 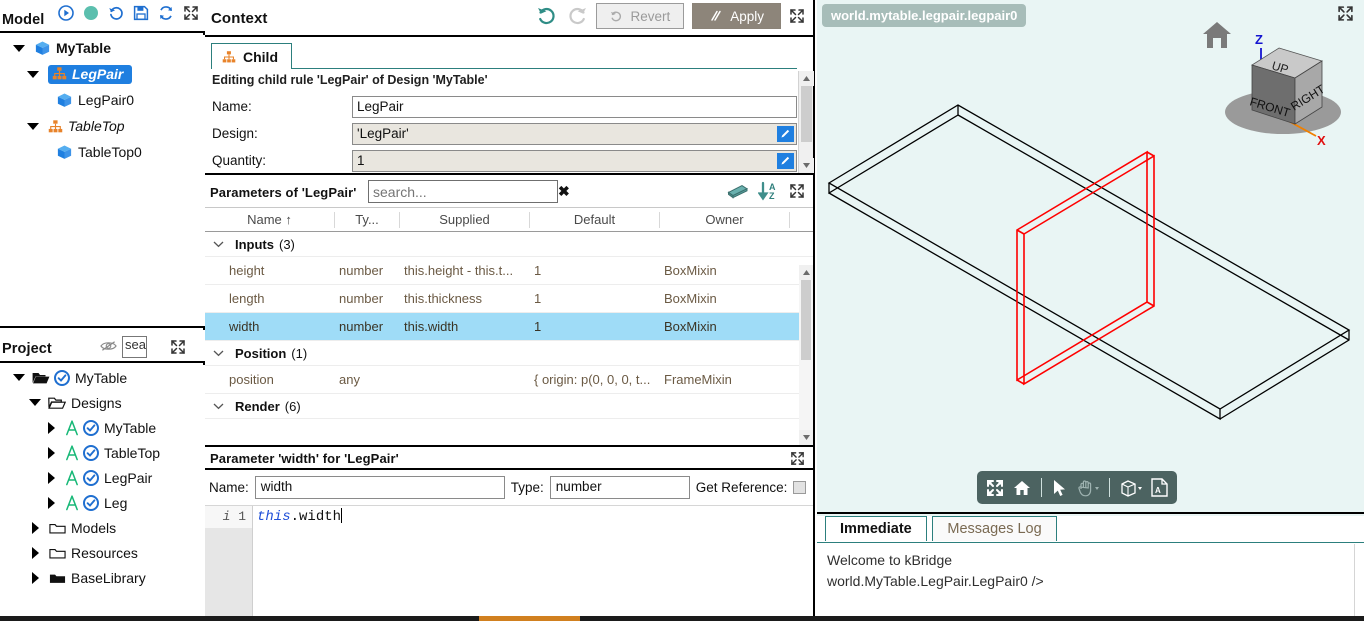 What do you see at coordinates (1359, 580) in the screenshot?
I see `console-scrollbar` at bounding box center [1359, 580].